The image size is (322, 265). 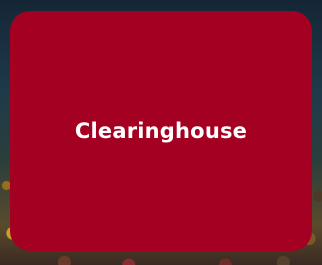 I want to click on tile-title: Clearinghouse, so click(x=161, y=131).